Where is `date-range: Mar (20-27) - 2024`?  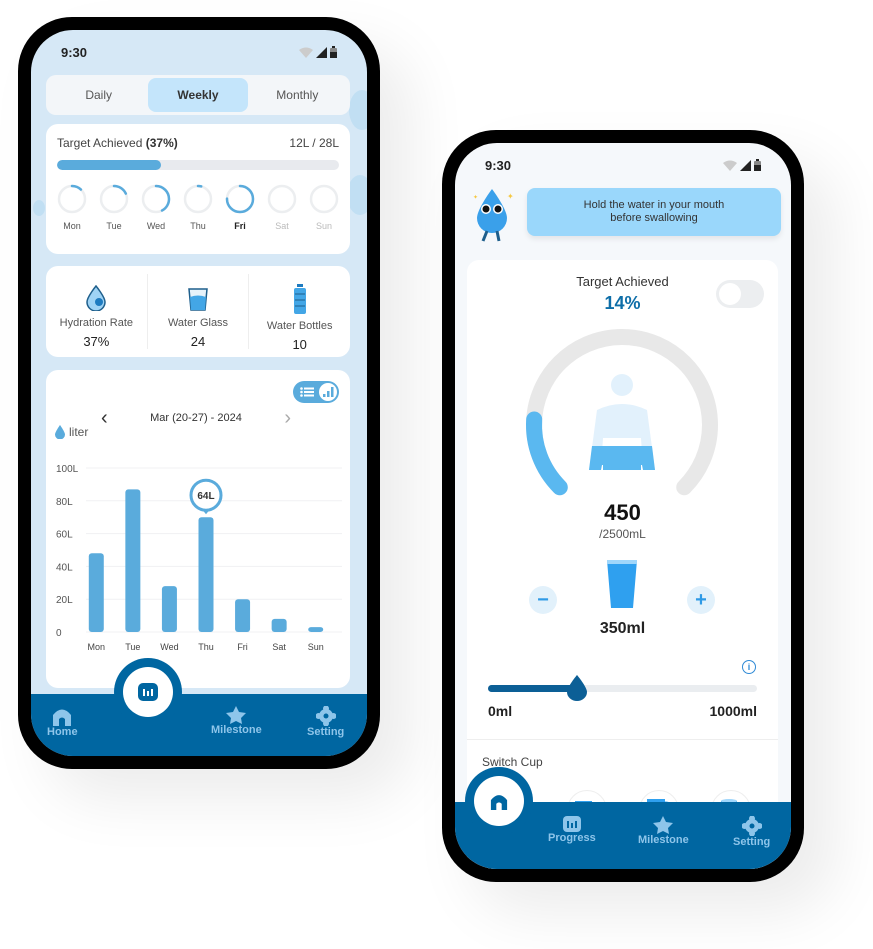
date-range: Mar (20-27) - 2024 is located at coordinates (196, 418).